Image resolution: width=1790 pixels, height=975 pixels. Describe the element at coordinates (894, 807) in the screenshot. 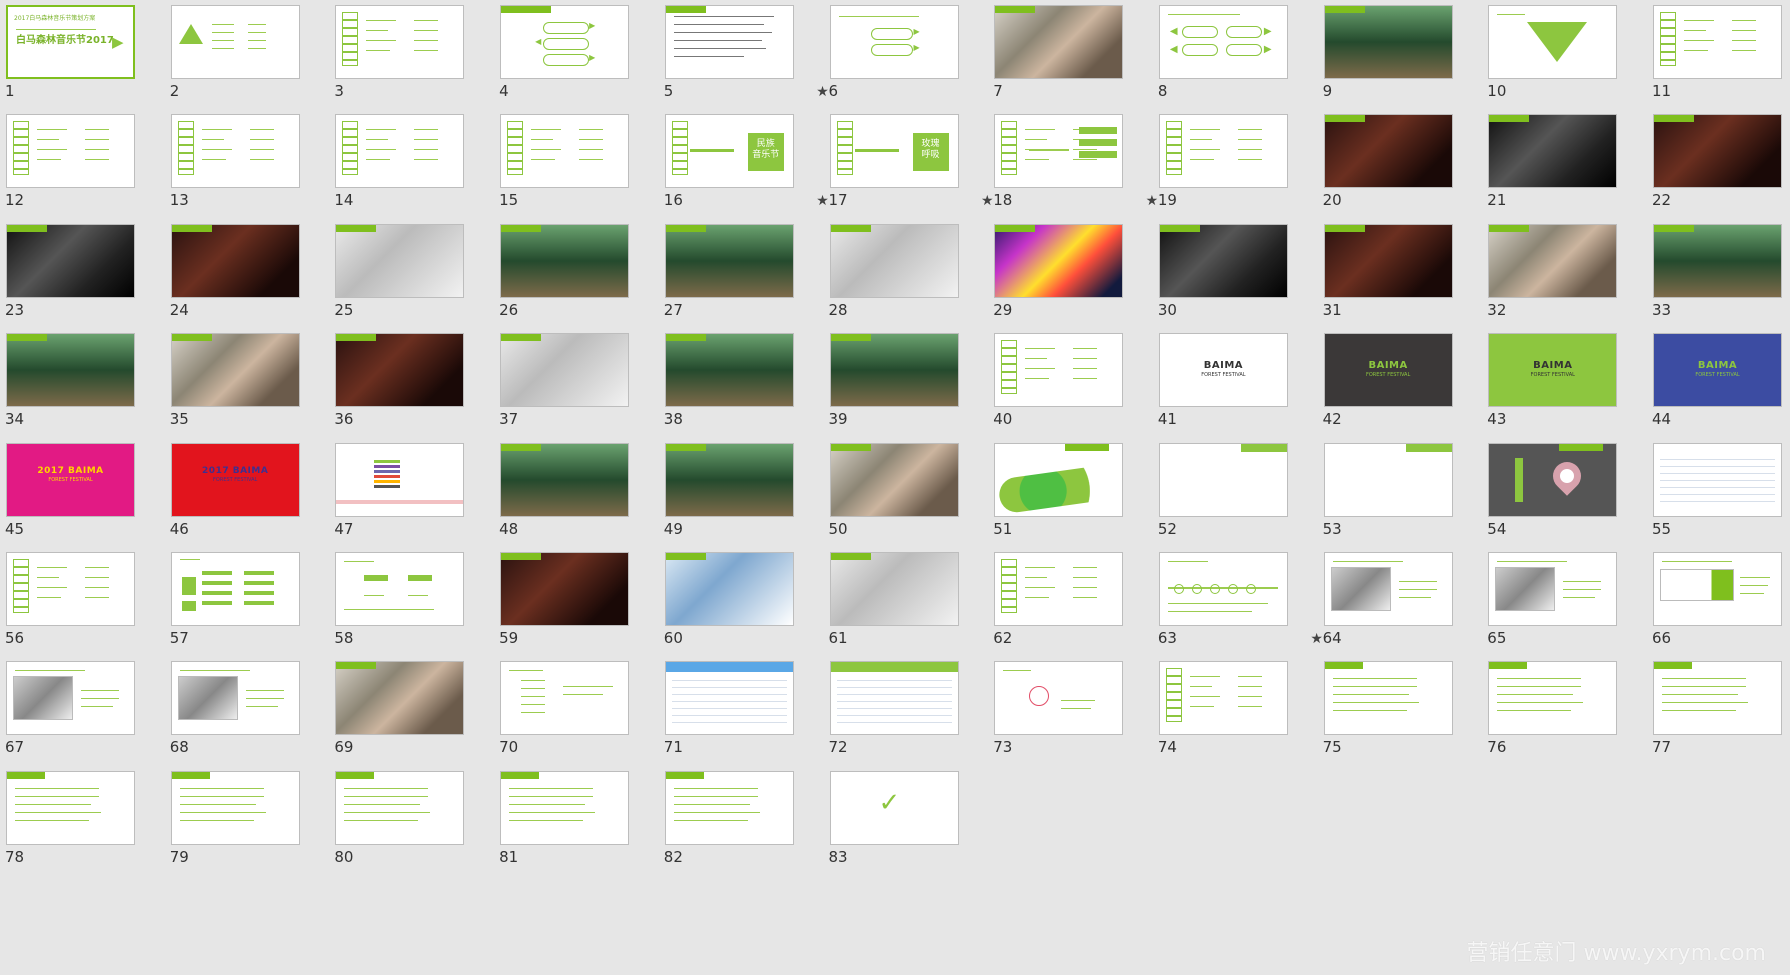

I see `slide-thumbnail: ✓` at that location.